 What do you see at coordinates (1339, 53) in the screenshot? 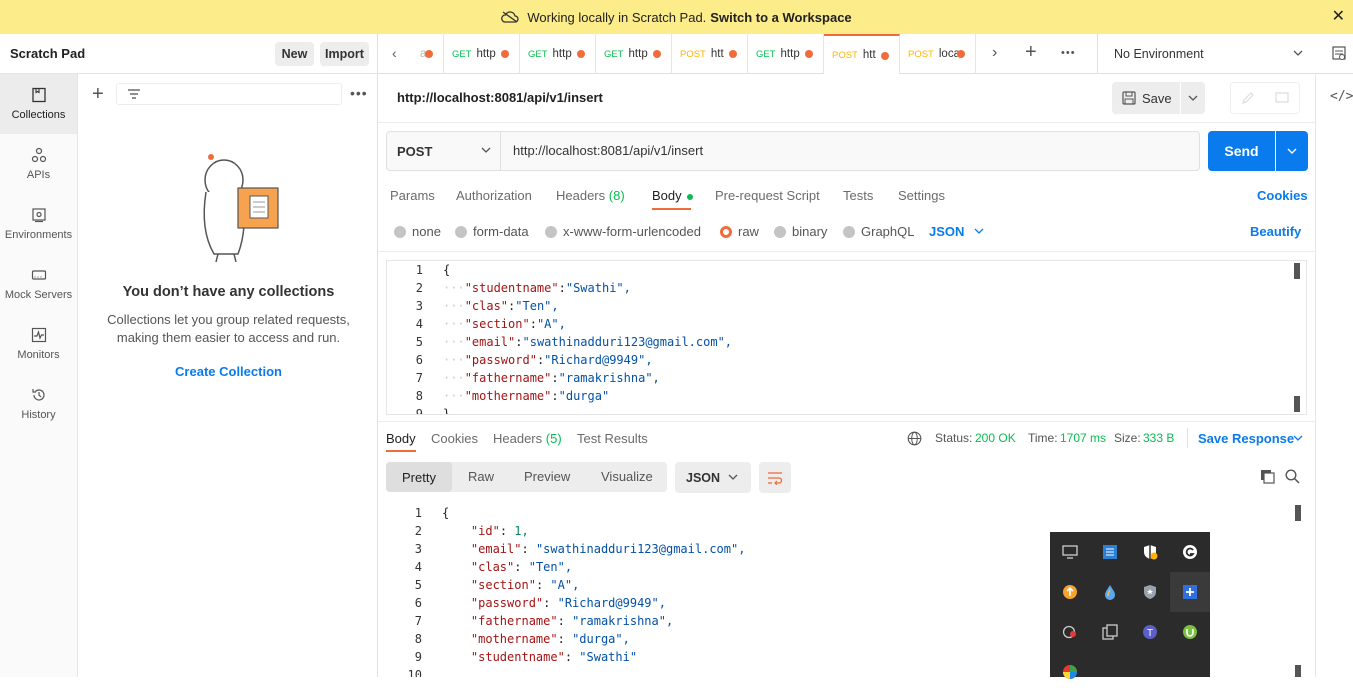
I see `environment-quick-look-icon` at bounding box center [1339, 53].